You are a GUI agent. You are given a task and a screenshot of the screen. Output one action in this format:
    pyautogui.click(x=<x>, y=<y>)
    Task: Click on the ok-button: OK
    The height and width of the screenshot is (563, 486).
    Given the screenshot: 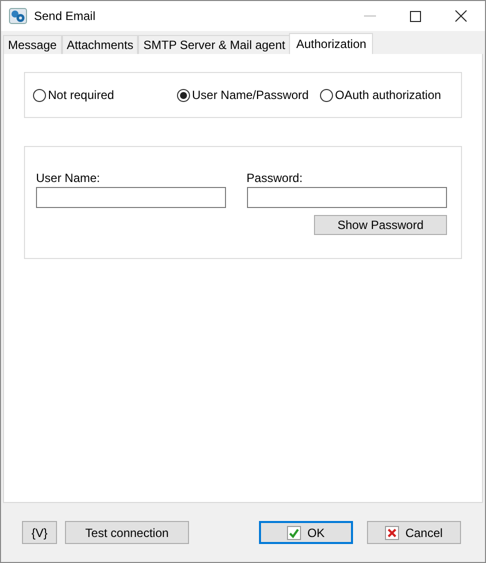 What is the action you would take?
    pyautogui.click(x=306, y=532)
    